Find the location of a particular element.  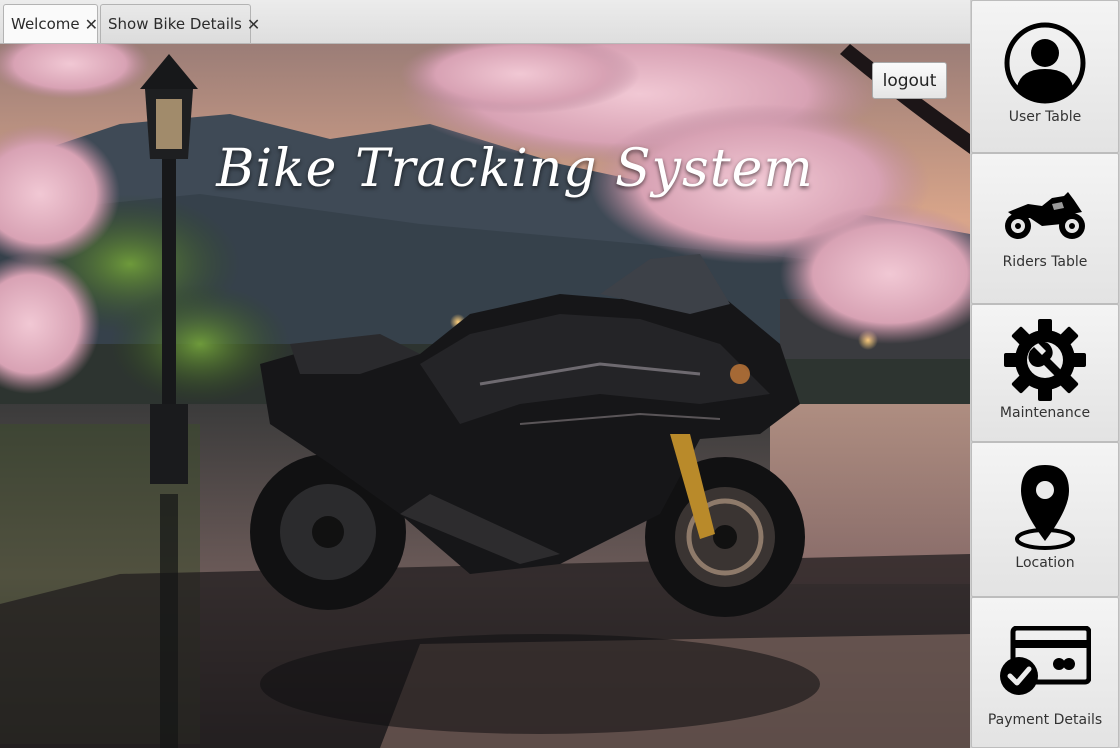

motorcycle-icon is located at coordinates (1045, 215).